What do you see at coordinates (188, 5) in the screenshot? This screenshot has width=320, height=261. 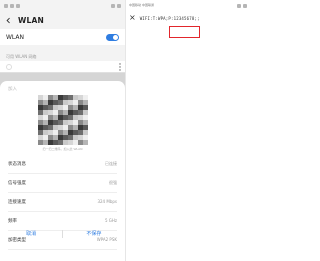 I see `status-bar: 中国移动 中国联通` at bounding box center [188, 5].